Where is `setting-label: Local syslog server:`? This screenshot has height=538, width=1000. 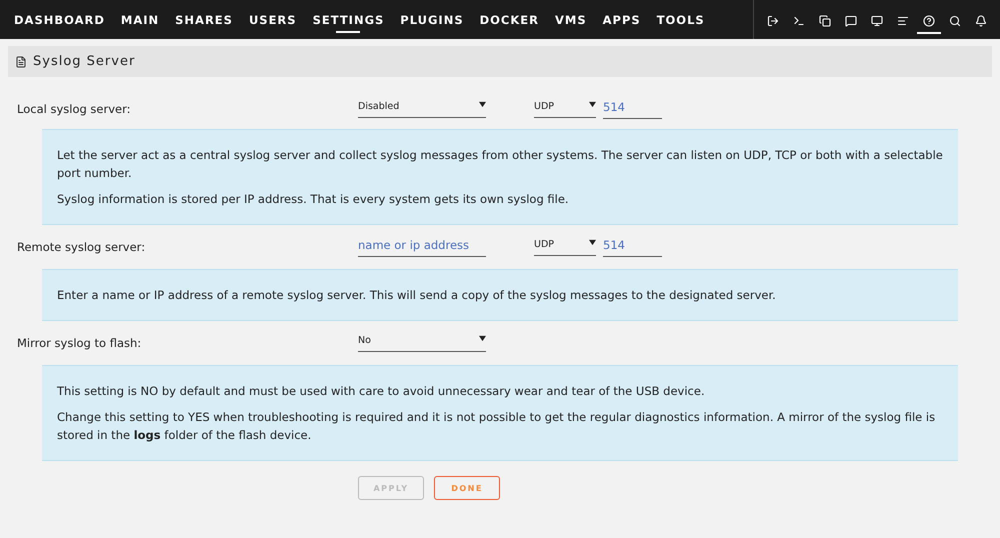
setting-label: Local syslog server: is located at coordinates (74, 109).